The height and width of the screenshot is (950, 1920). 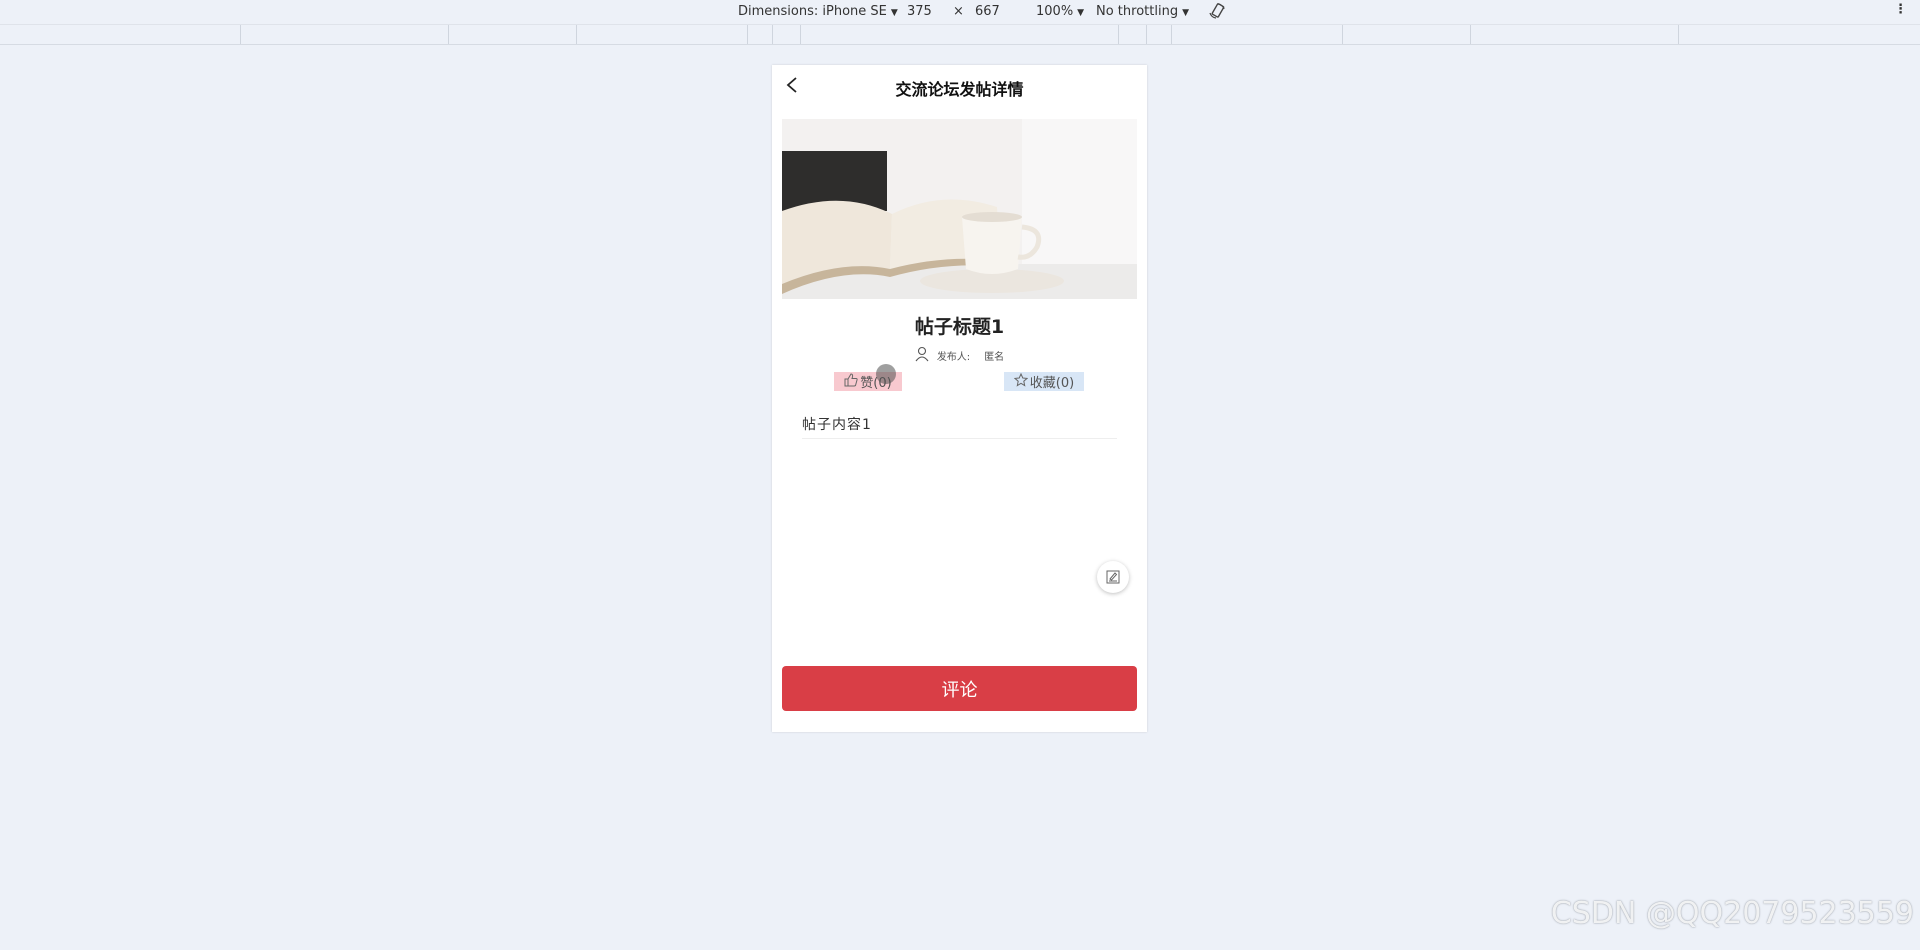 What do you see at coordinates (1900, 9) in the screenshot?
I see `more-icon: ⋮` at bounding box center [1900, 9].